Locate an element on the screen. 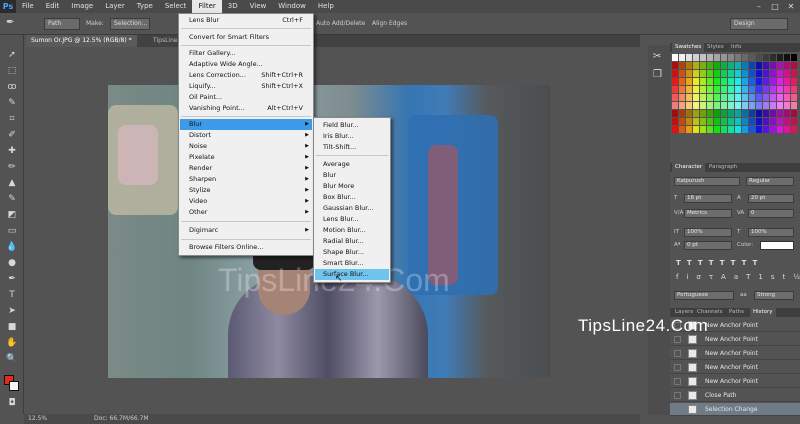  menu-item-blur-more: Blur More is located at coordinates (338, 186).